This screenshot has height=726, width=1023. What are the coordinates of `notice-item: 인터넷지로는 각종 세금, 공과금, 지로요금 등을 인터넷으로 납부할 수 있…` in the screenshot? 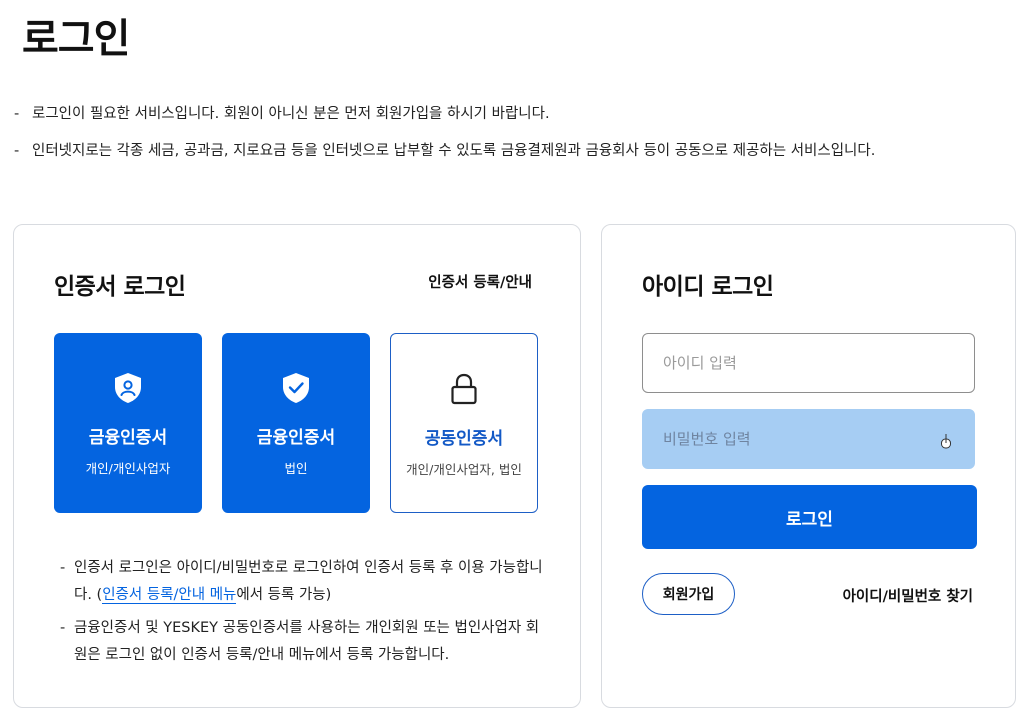 It's located at (509, 151).